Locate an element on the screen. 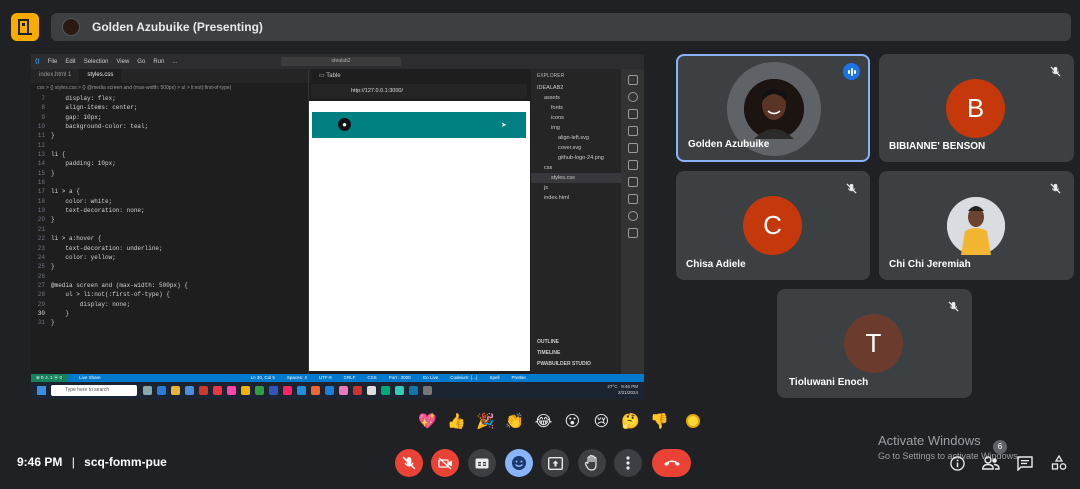  present-screen-icon is located at coordinates (555, 463).